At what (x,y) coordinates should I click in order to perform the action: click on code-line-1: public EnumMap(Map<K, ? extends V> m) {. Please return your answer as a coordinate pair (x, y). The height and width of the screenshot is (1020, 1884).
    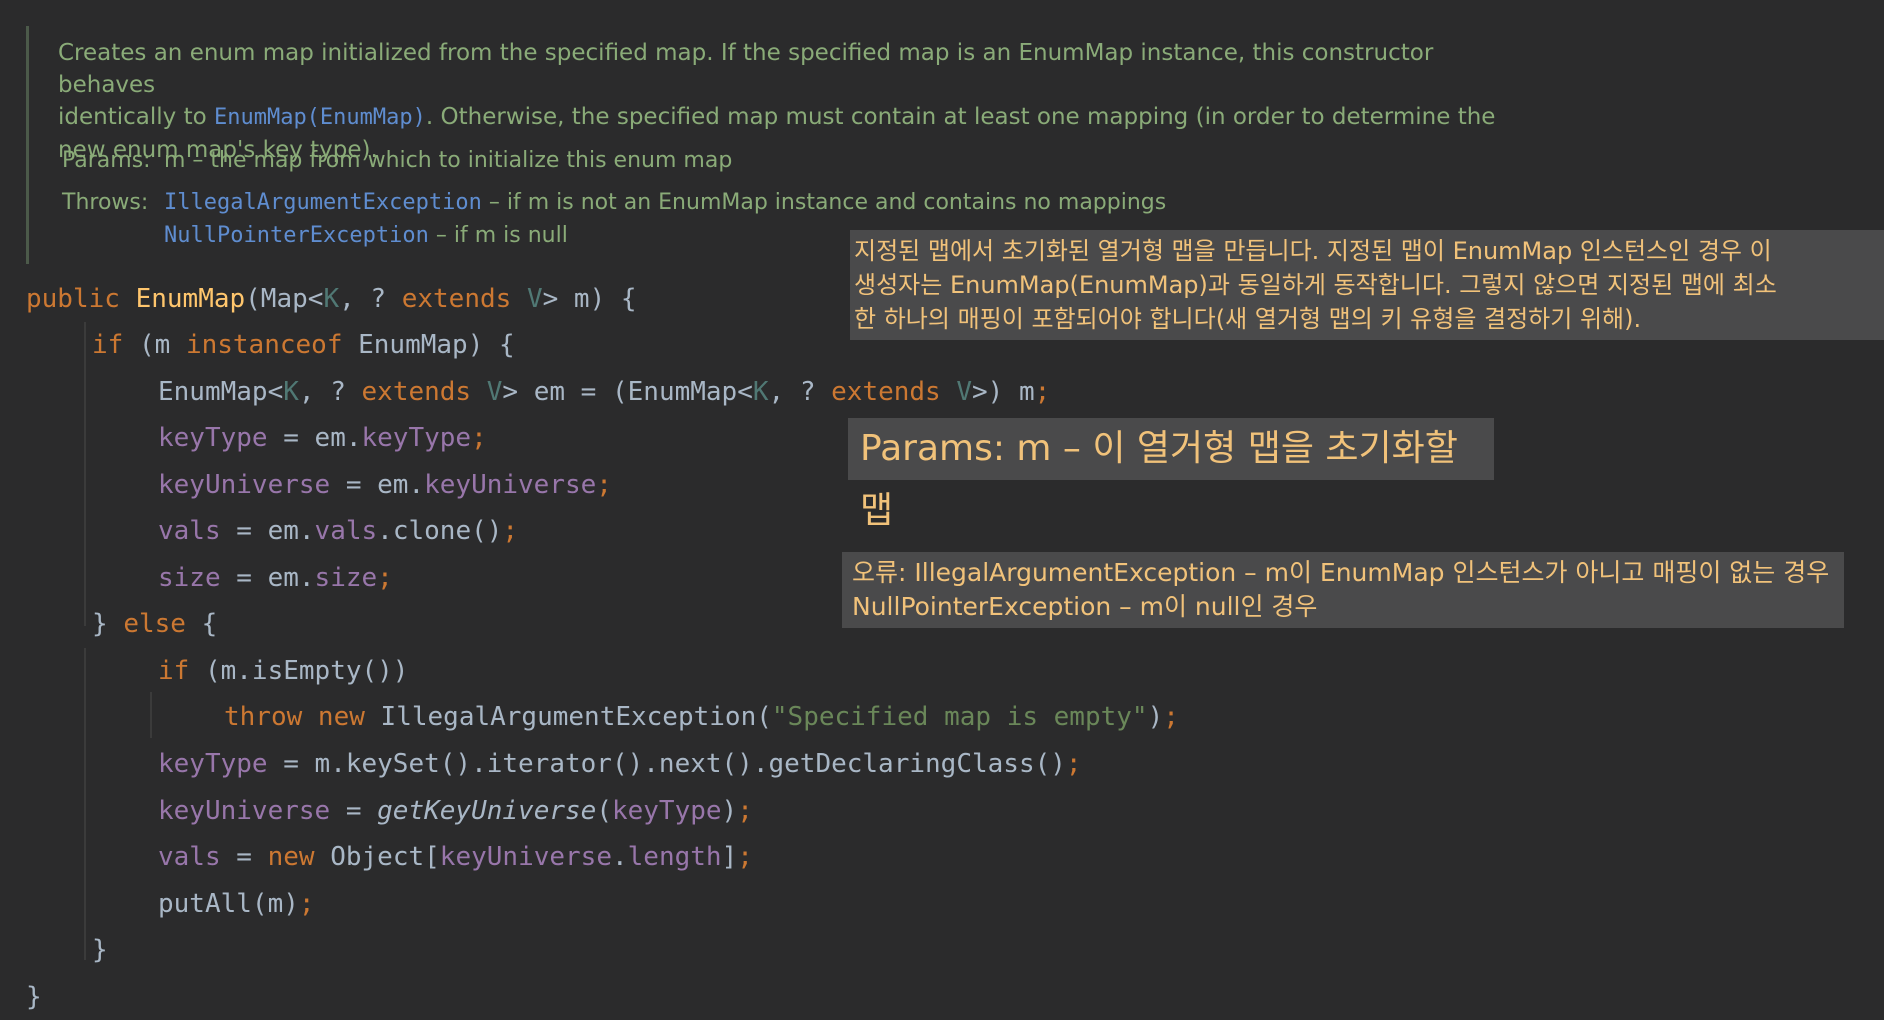
    Looking at the image, I should click on (331, 299).